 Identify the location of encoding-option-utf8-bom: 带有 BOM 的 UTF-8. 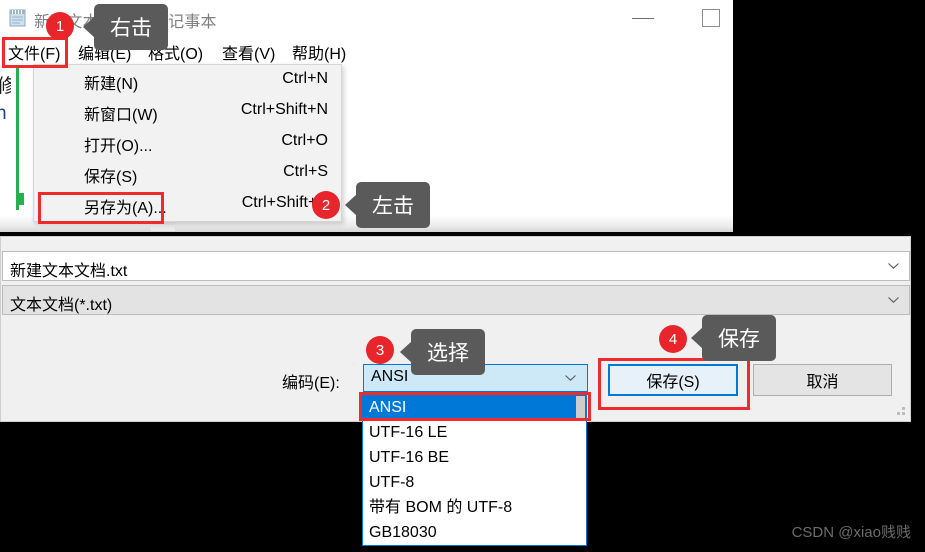
(474, 507).